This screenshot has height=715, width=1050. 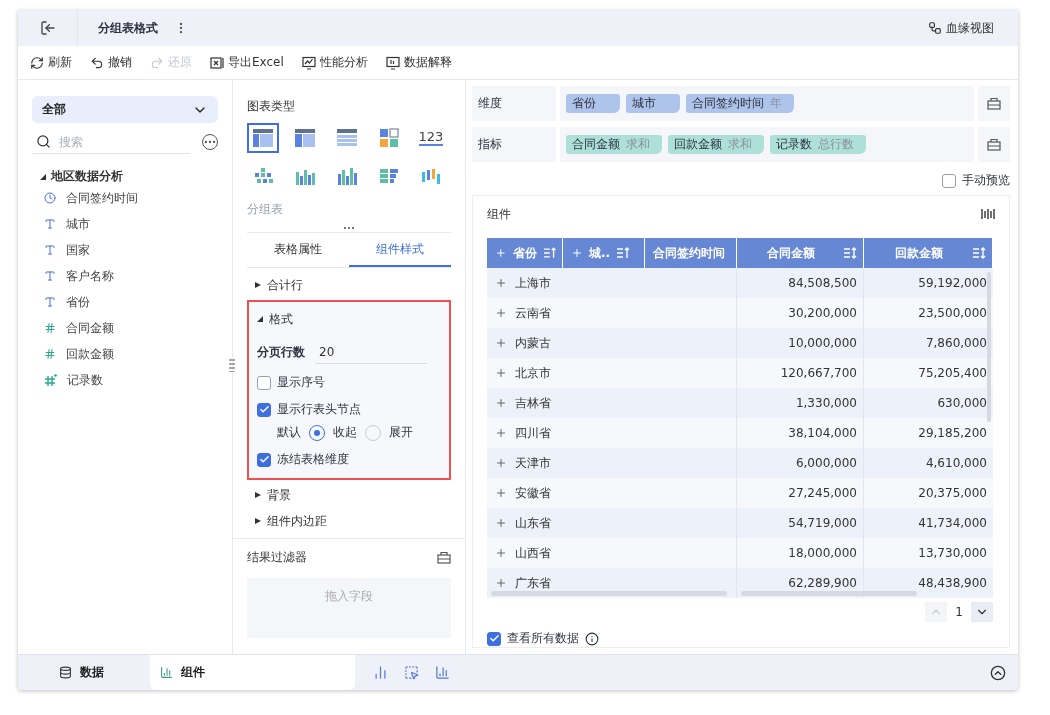 What do you see at coordinates (691, 253) in the screenshot?
I see `column-header: 合同签约时间` at bounding box center [691, 253].